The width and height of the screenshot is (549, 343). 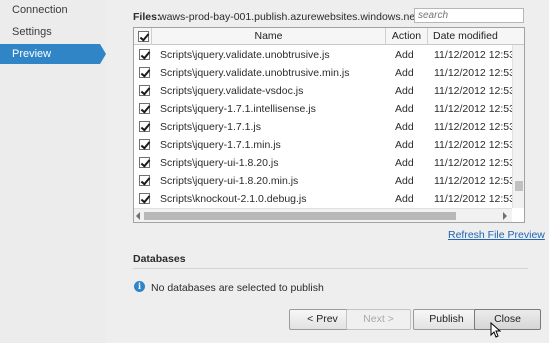 I want to click on horizontal-scrollbar, so click(x=323, y=215).